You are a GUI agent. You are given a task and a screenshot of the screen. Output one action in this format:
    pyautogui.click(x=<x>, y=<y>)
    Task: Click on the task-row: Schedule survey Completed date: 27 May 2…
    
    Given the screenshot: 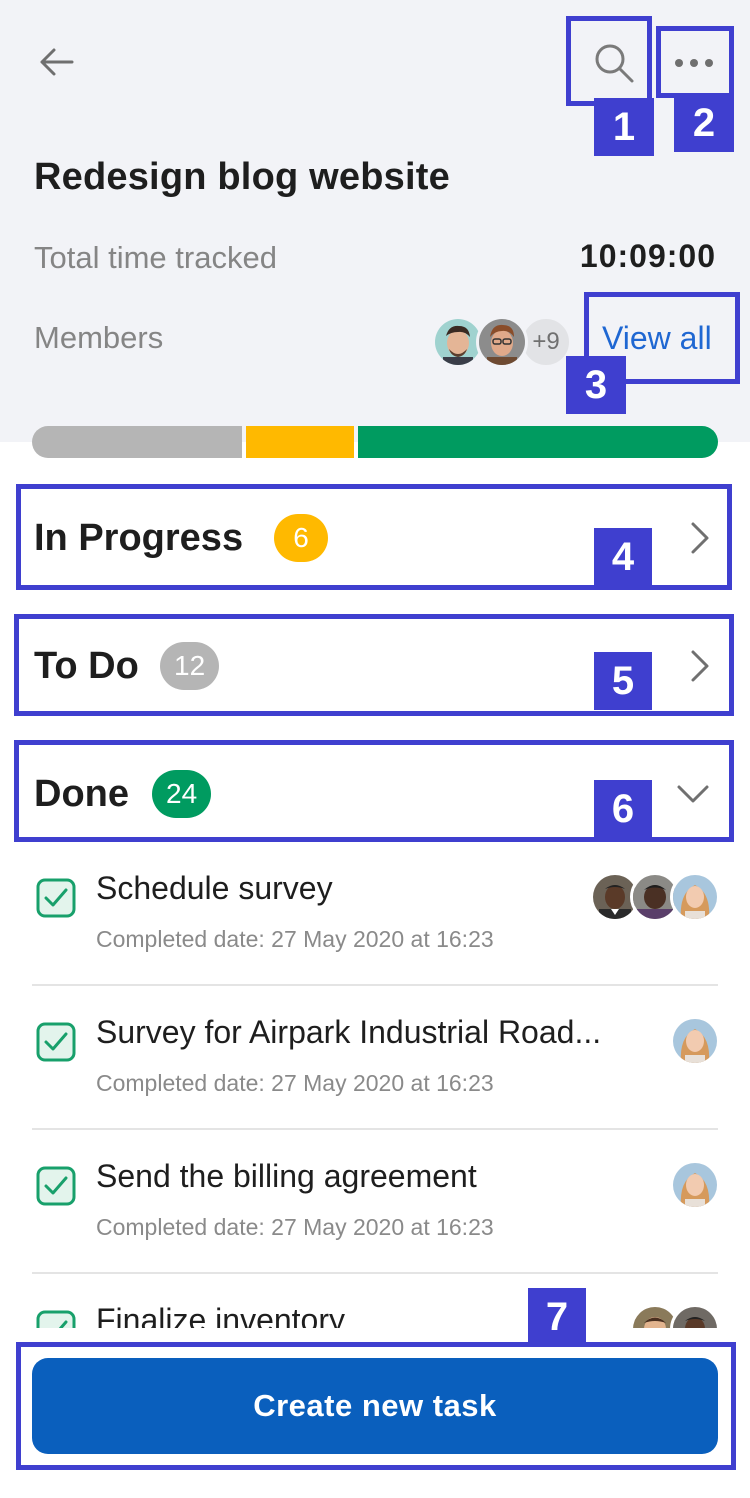 What is the action you would take?
    pyautogui.click(x=375, y=918)
    